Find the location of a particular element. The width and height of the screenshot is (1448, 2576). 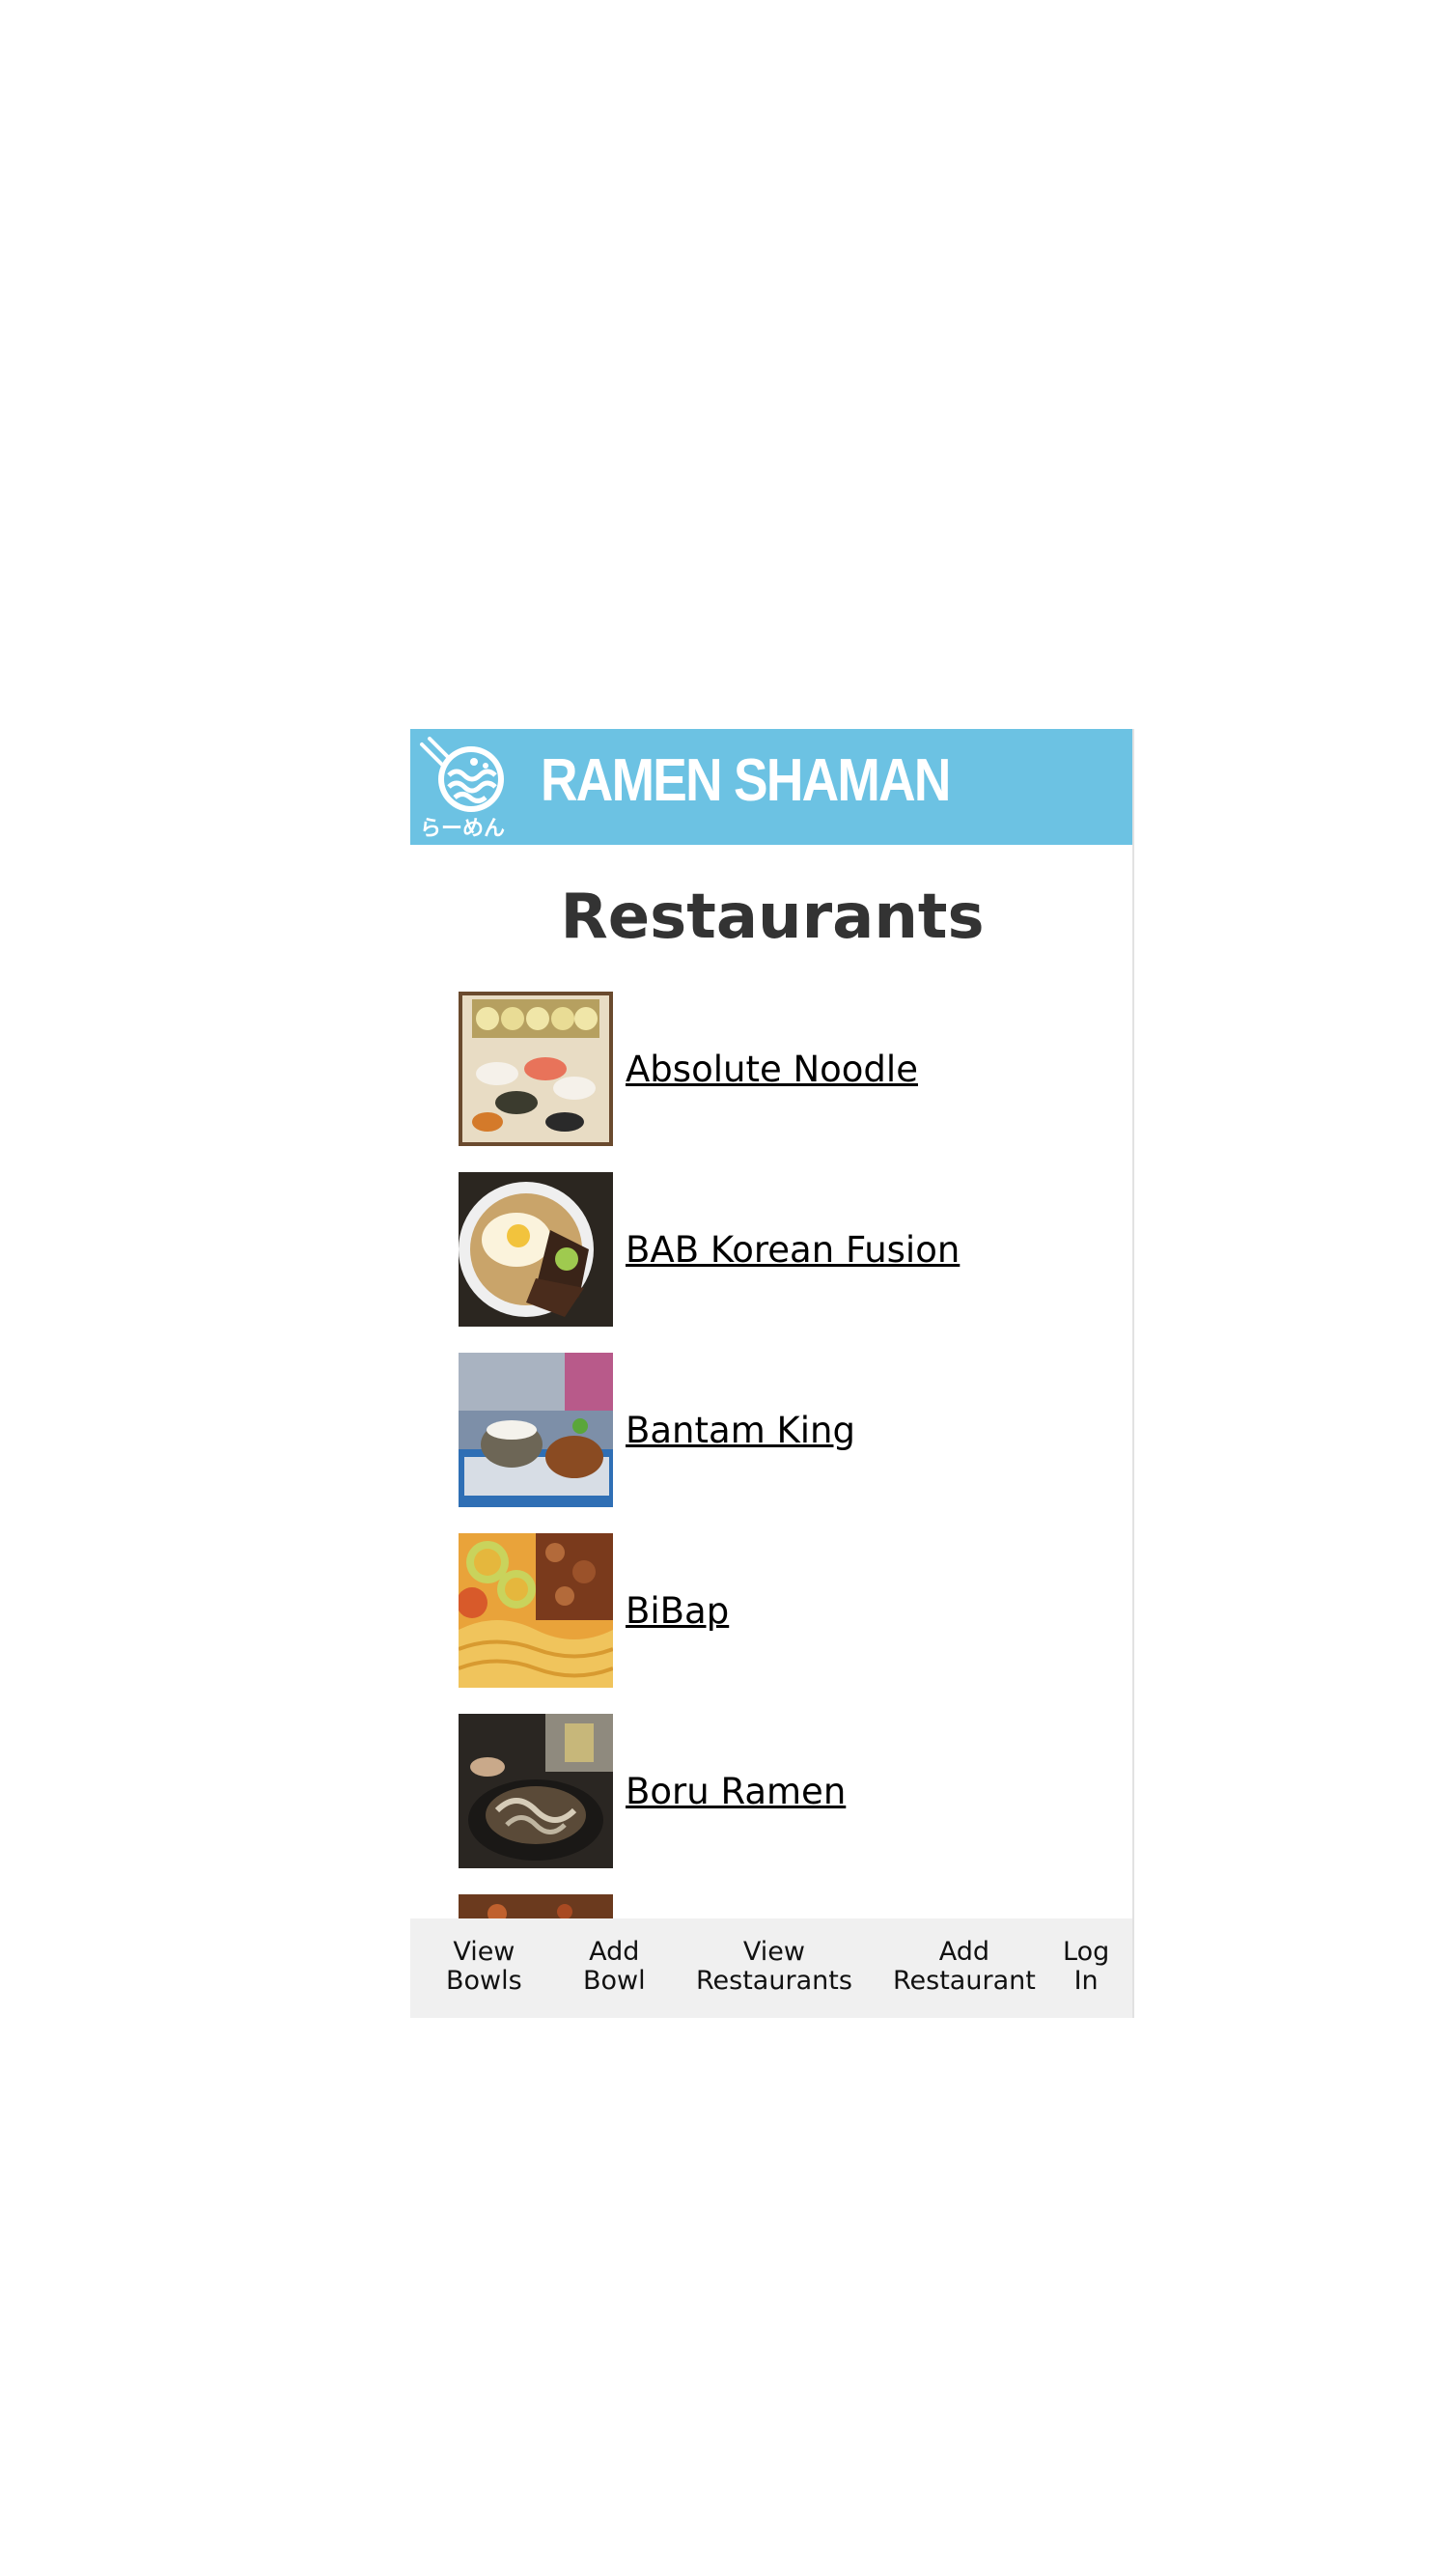

list-item: BiBap is located at coordinates (787, 1611).